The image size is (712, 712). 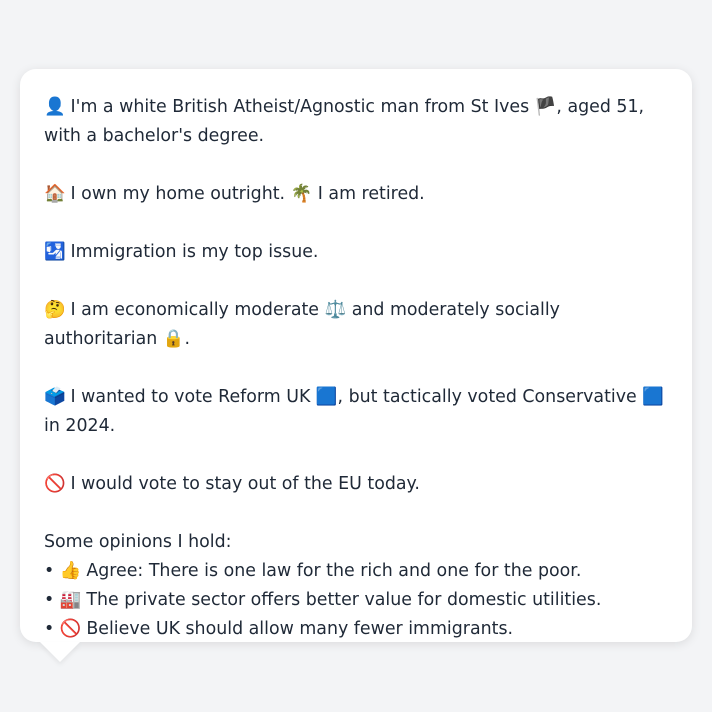 What do you see at coordinates (368, 194) in the screenshot?
I see `home-text-2: I am retired.` at bounding box center [368, 194].